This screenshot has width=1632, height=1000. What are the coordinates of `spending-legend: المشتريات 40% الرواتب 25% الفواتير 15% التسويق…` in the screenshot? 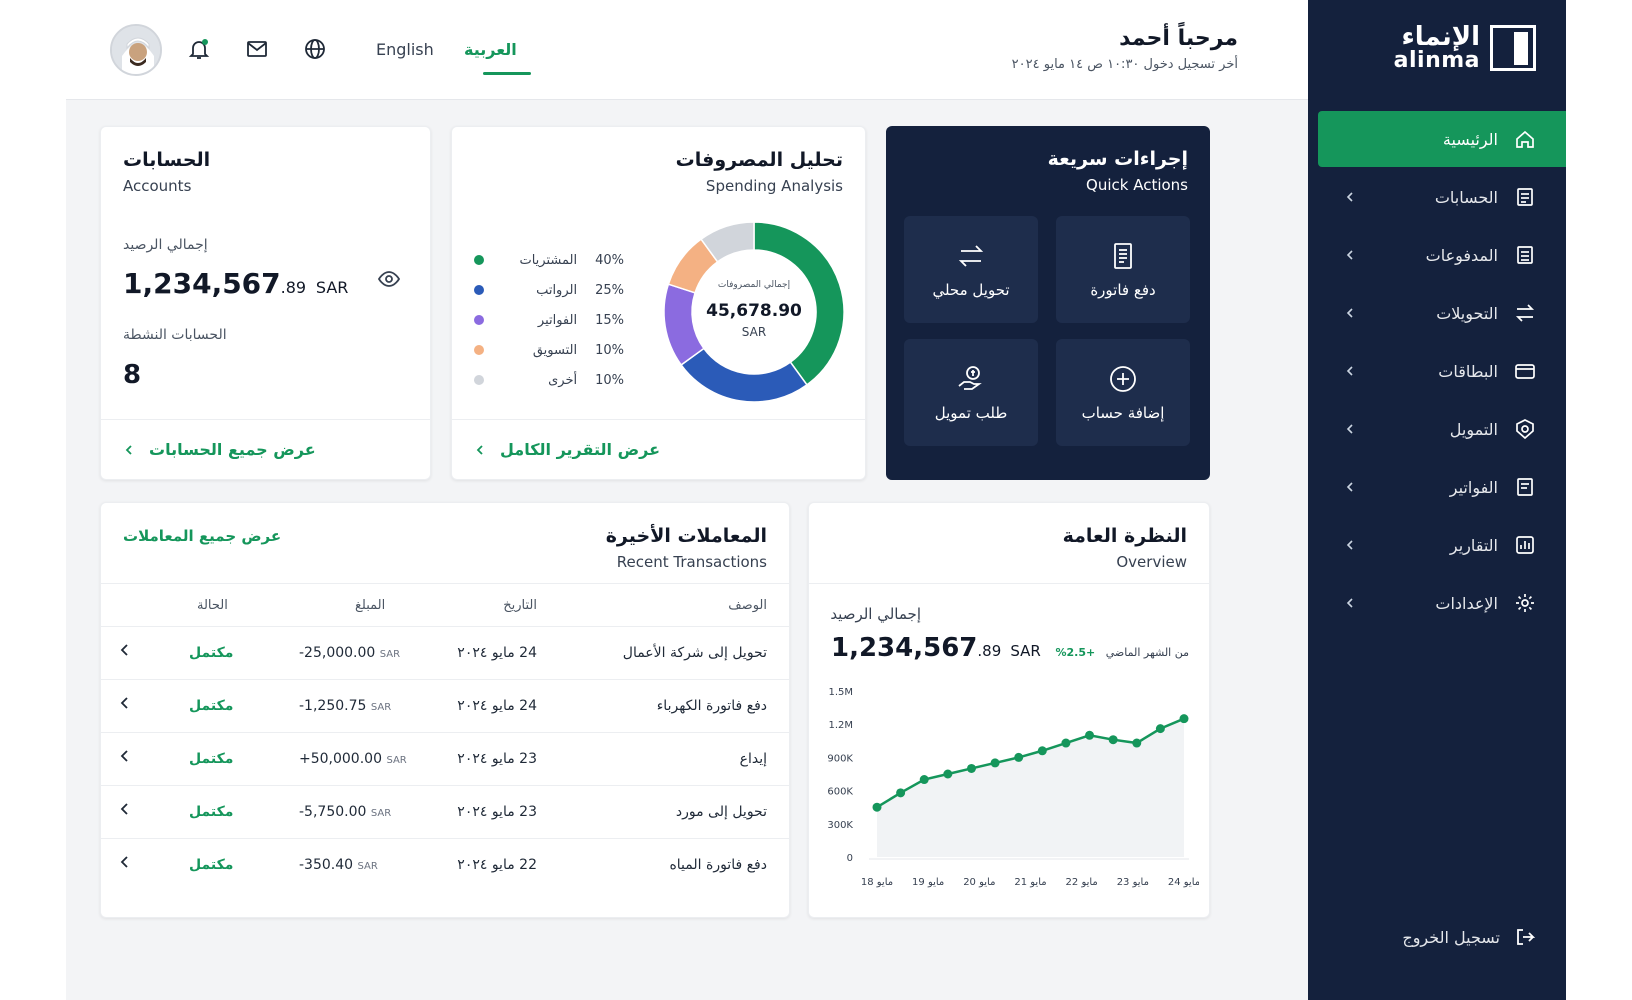 It's located at (549, 320).